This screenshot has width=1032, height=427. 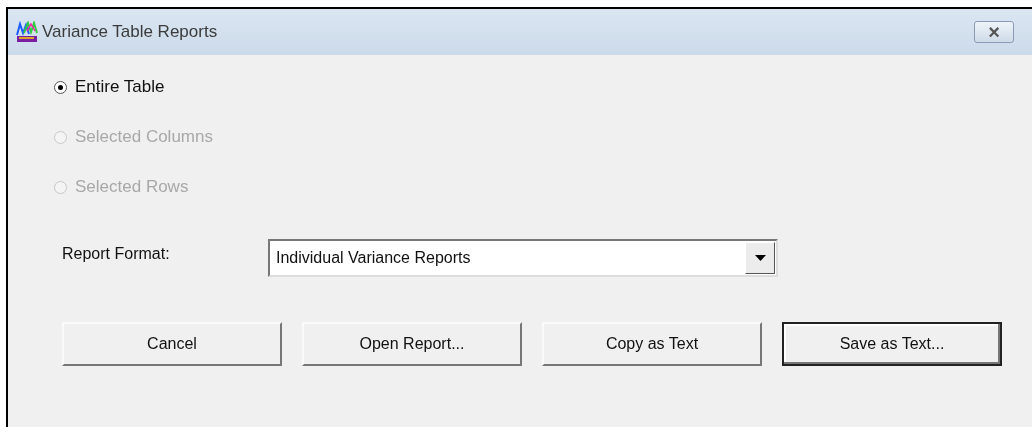 I want to click on caret-icon, so click(x=760, y=258).